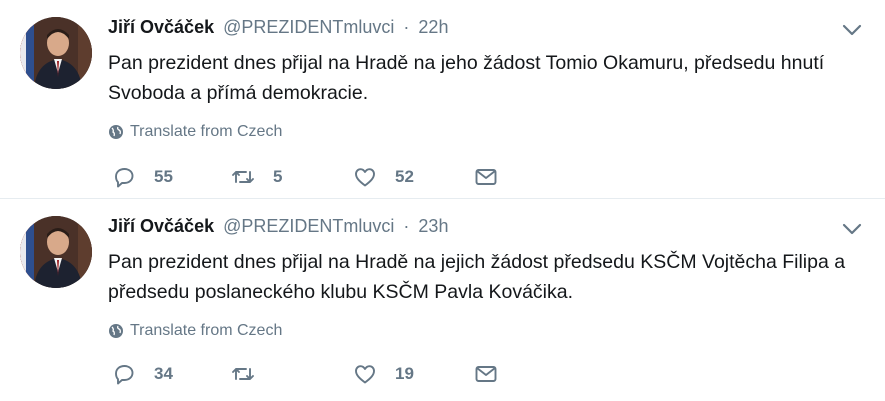  I want to click on timestamp: 22h, so click(433, 27).